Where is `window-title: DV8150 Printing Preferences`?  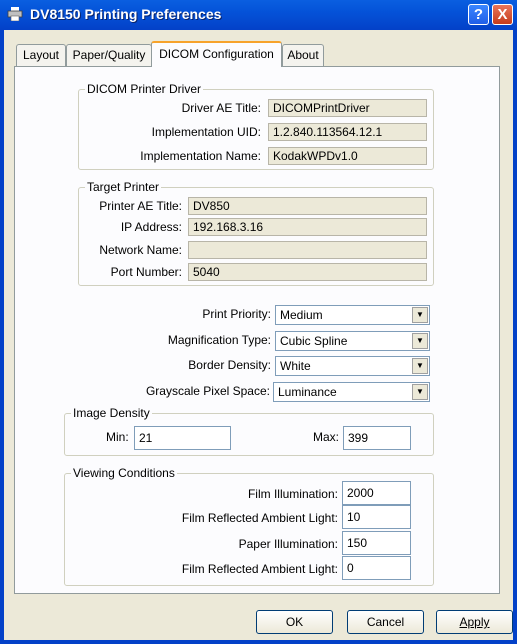 window-title: DV8150 Printing Preferences is located at coordinates (126, 14).